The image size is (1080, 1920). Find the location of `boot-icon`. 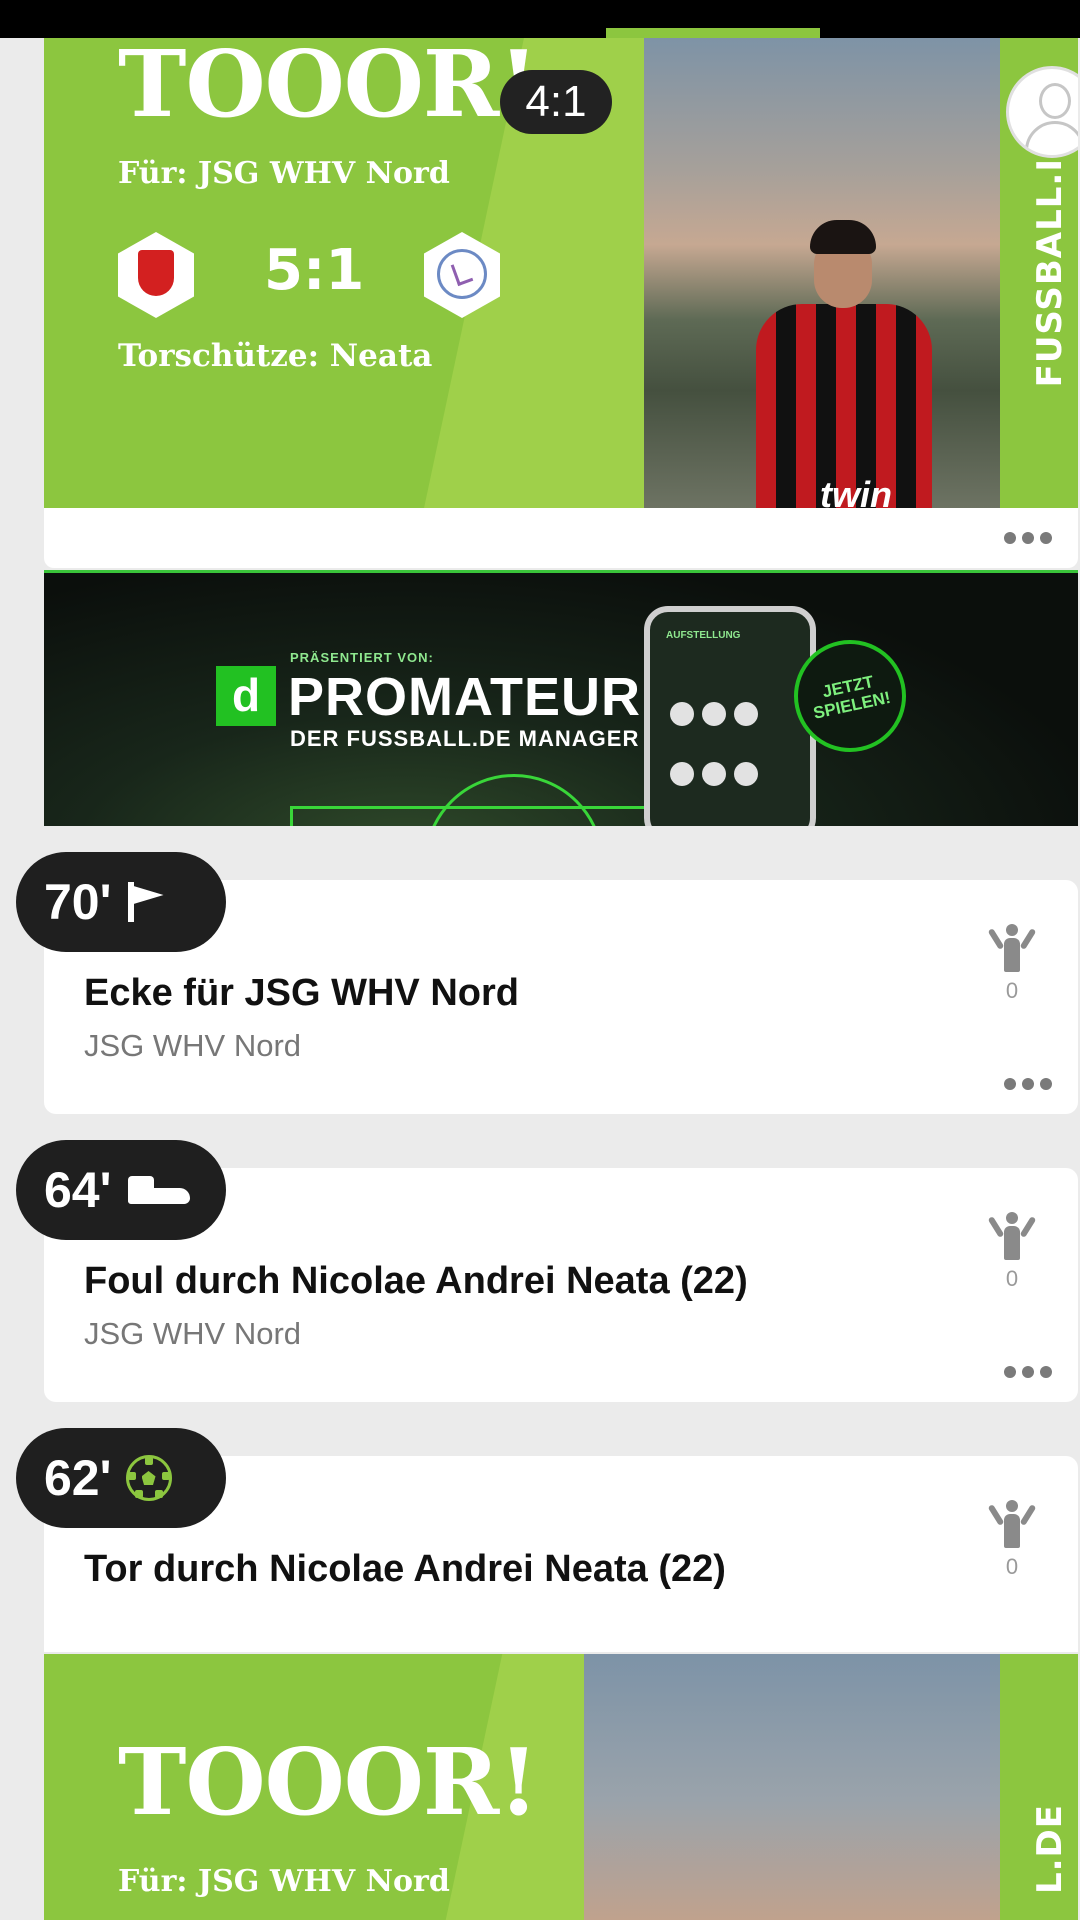

boot-icon is located at coordinates (159, 1190).